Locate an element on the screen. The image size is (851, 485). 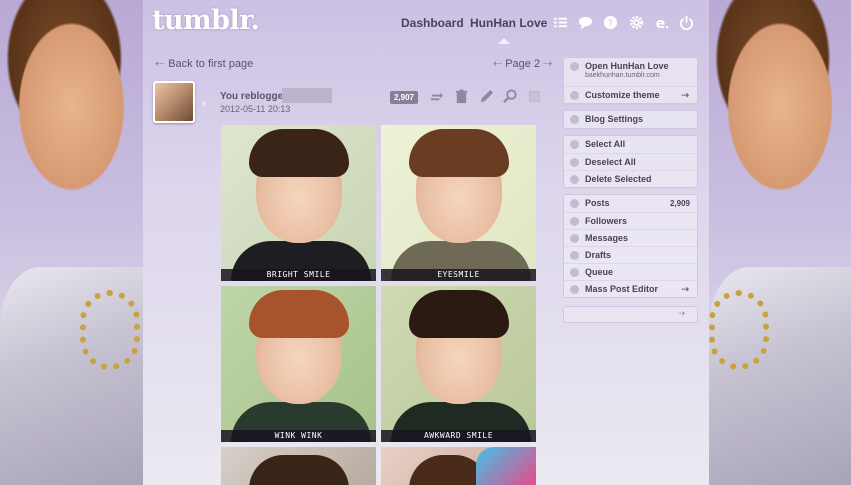
sidebar-posts-label: Posts is located at coordinates (597, 203).